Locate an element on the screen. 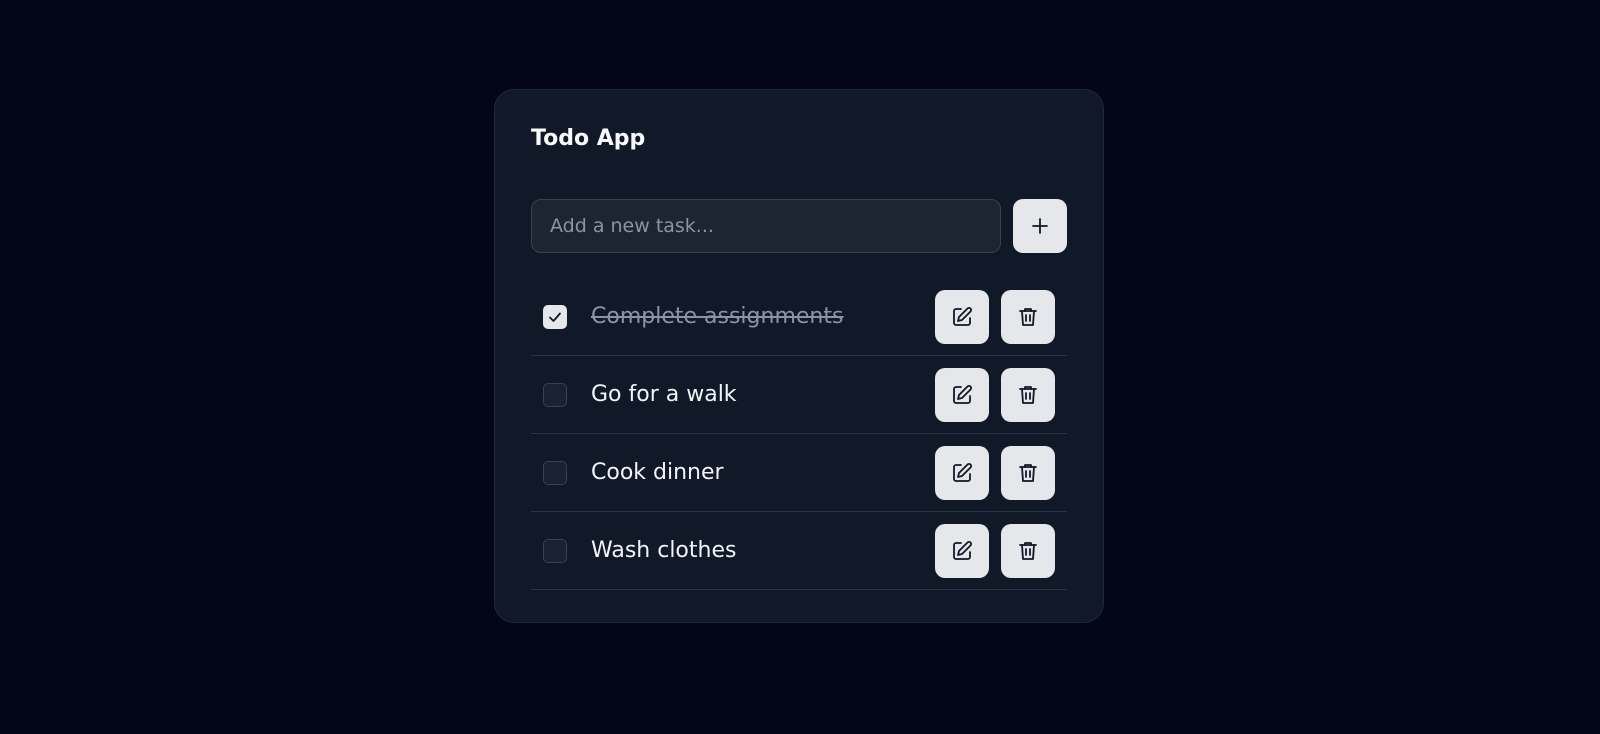 Image resolution: width=1600 pixels, height=734 pixels. task-row: Go for a walk is located at coordinates (799, 395).